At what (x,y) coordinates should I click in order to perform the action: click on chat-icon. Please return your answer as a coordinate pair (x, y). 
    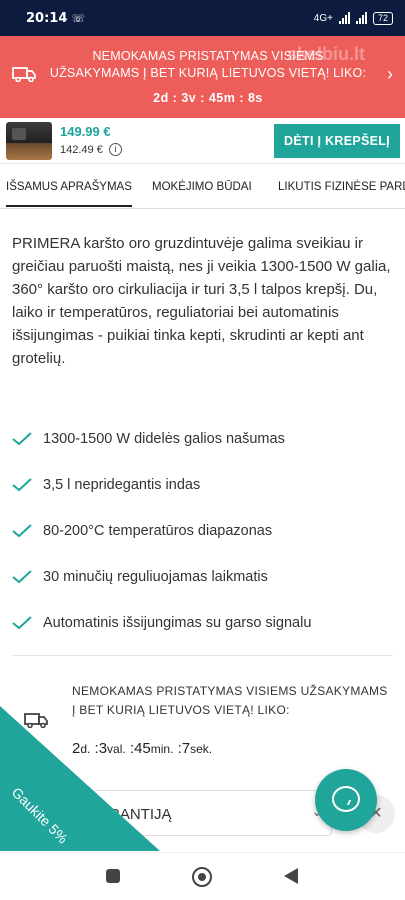
    Looking at the image, I should click on (346, 799).